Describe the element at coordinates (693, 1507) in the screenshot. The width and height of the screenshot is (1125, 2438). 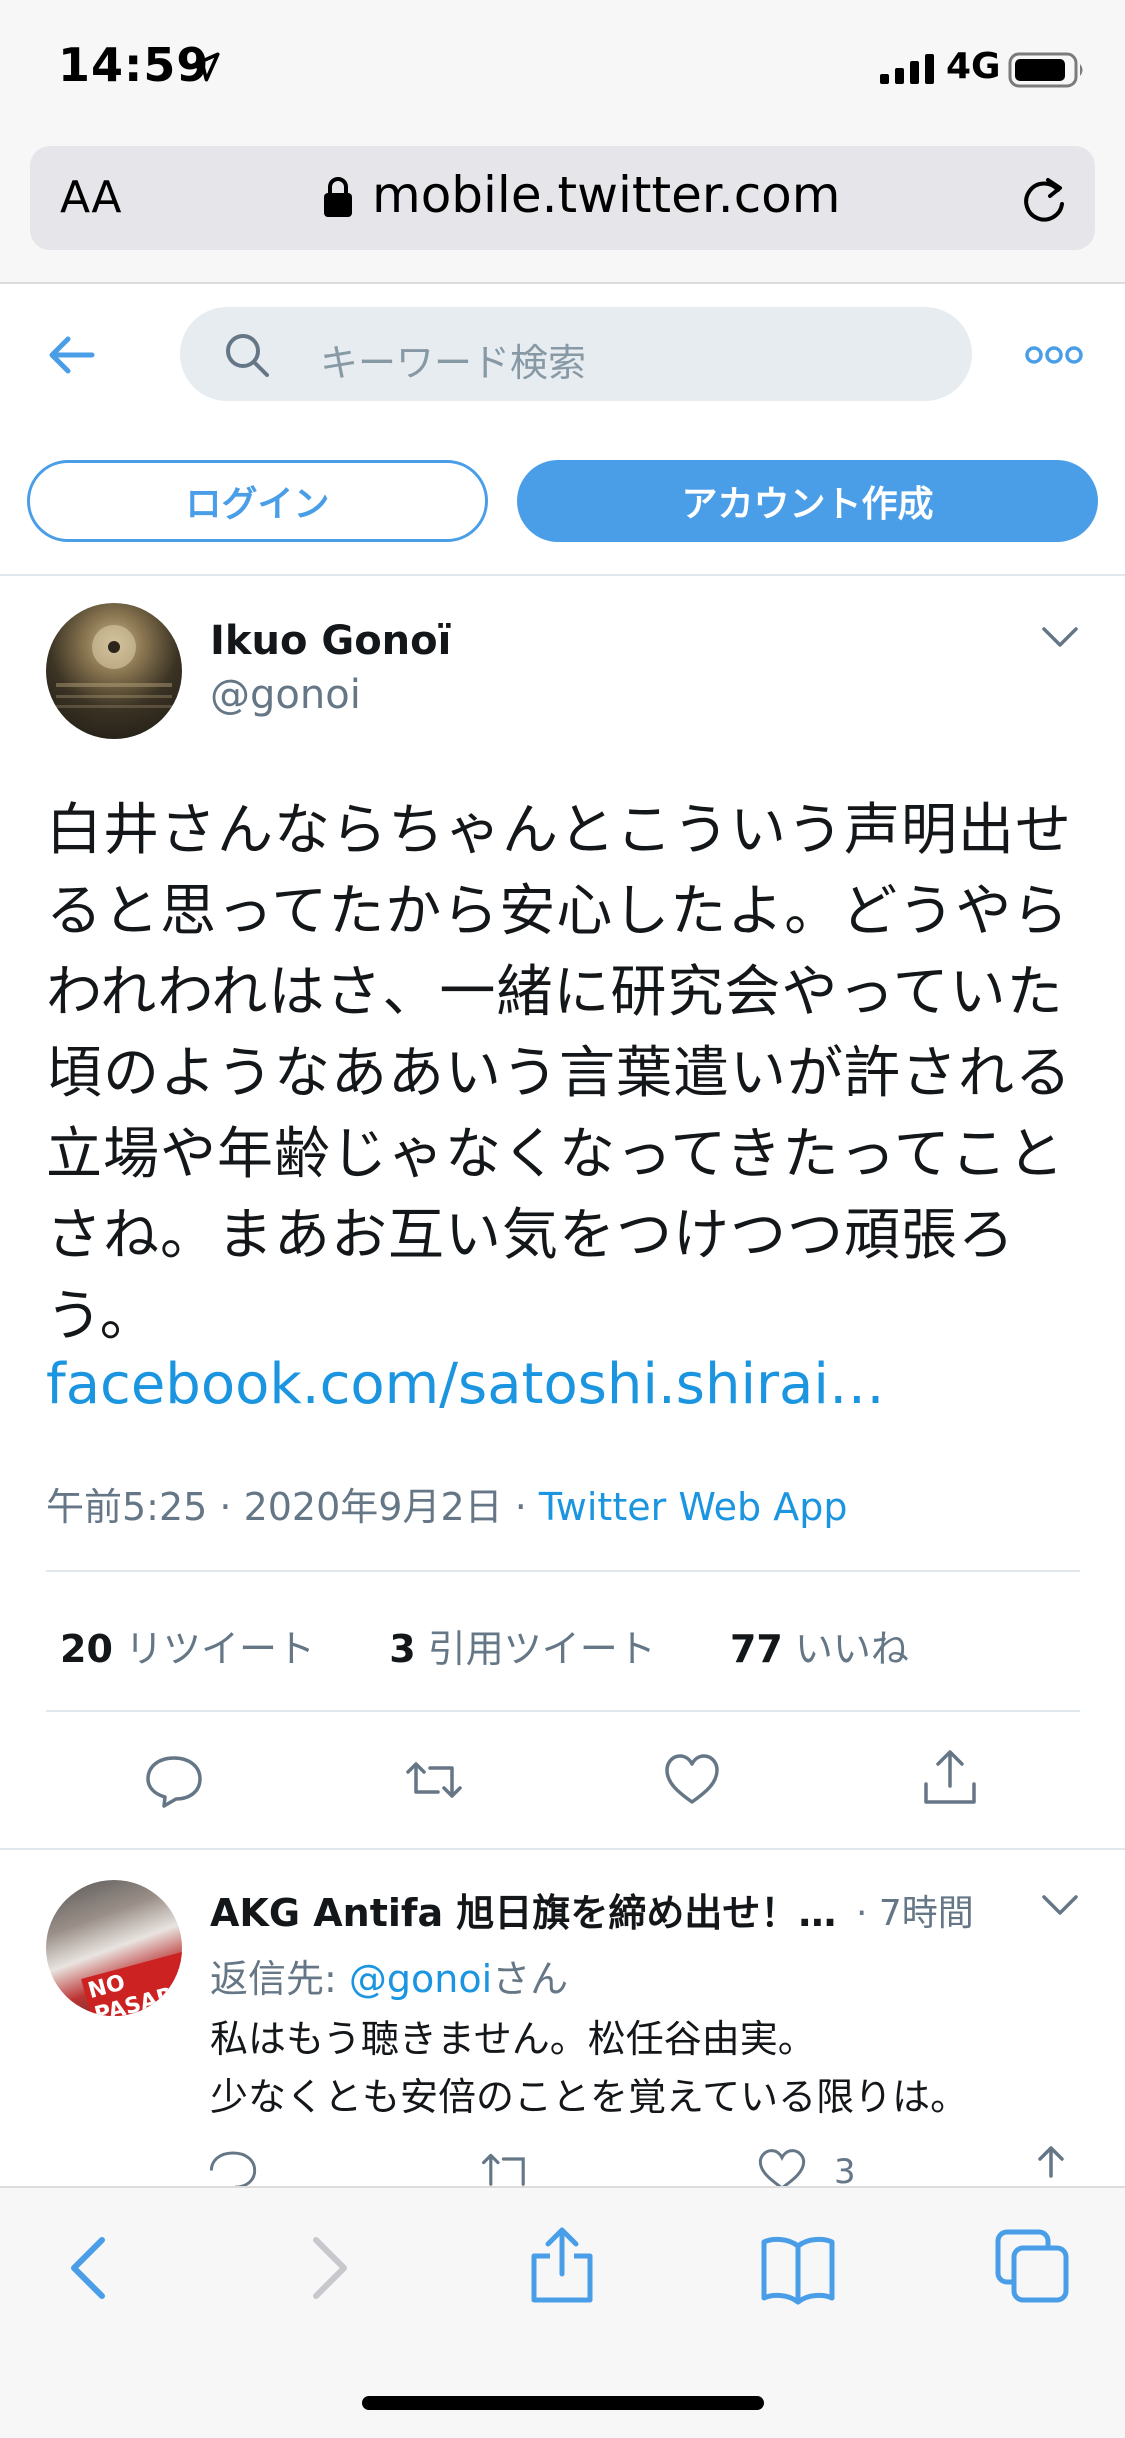
I see `tweet-source: Twitter Web App` at that location.